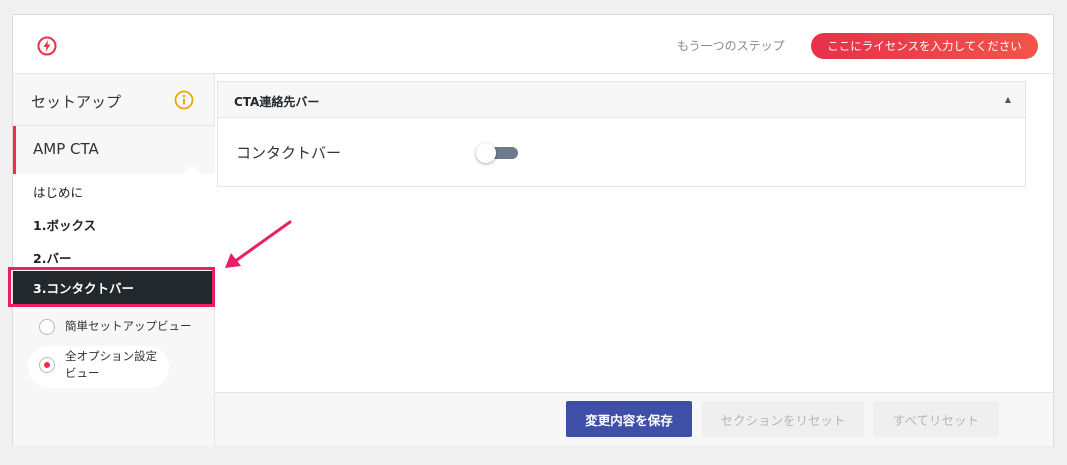  I want to click on caret-up-icon: ▲, so click(1008, 99).